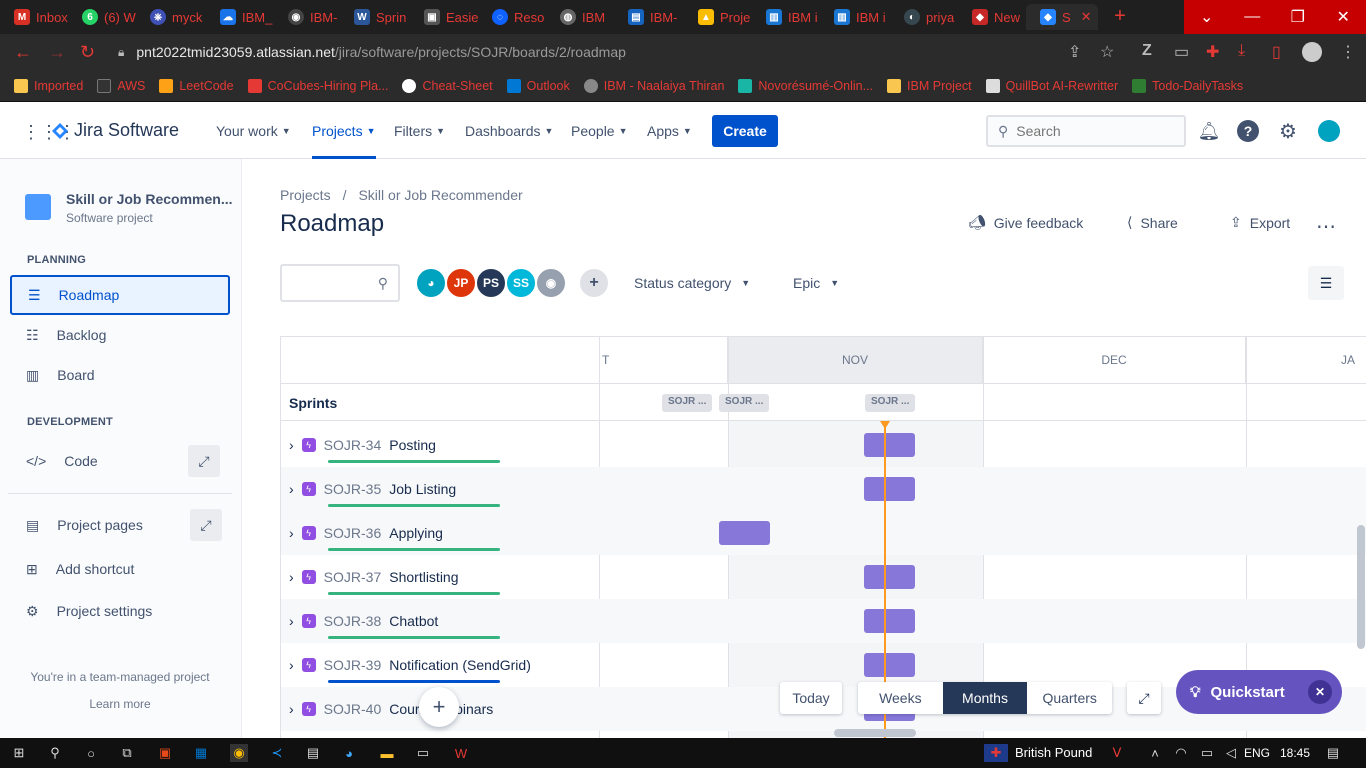 This screenshot has width=1366, height=768. What do you see at coordinates (1152, 222) in the screenshot?
I see `share-button: ⟨ Share` at bounding box center [1152, 222].